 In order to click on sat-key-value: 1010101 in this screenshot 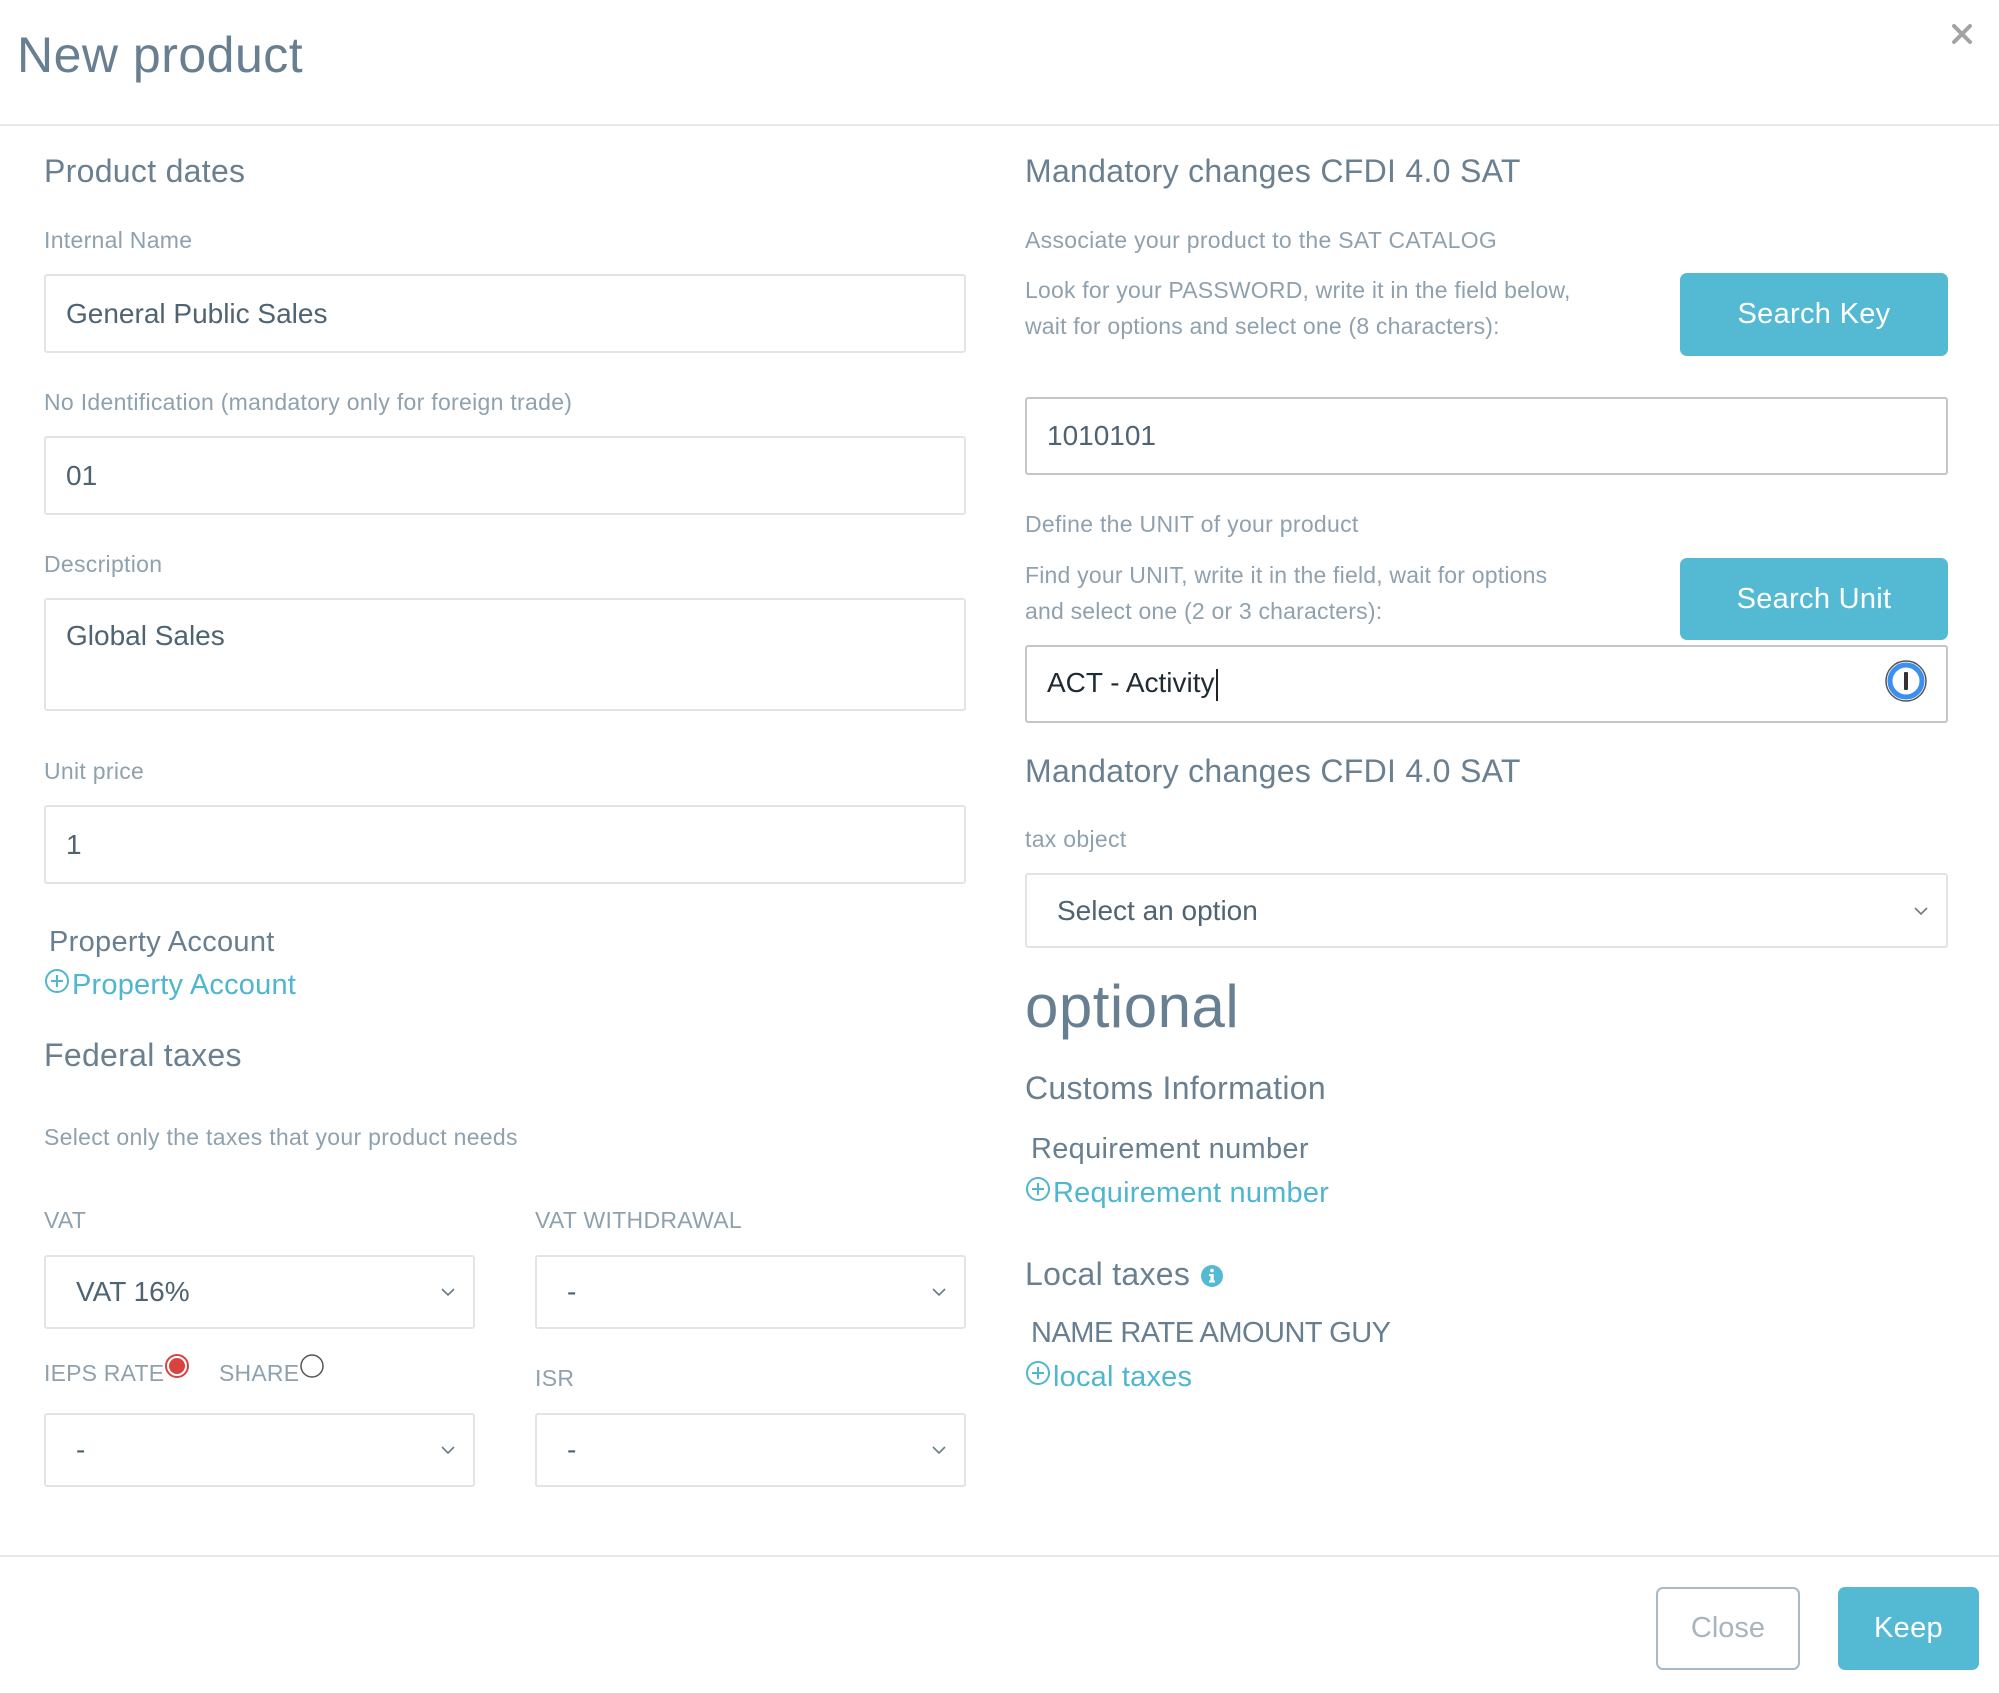, I will do `click(1102, 435)`.